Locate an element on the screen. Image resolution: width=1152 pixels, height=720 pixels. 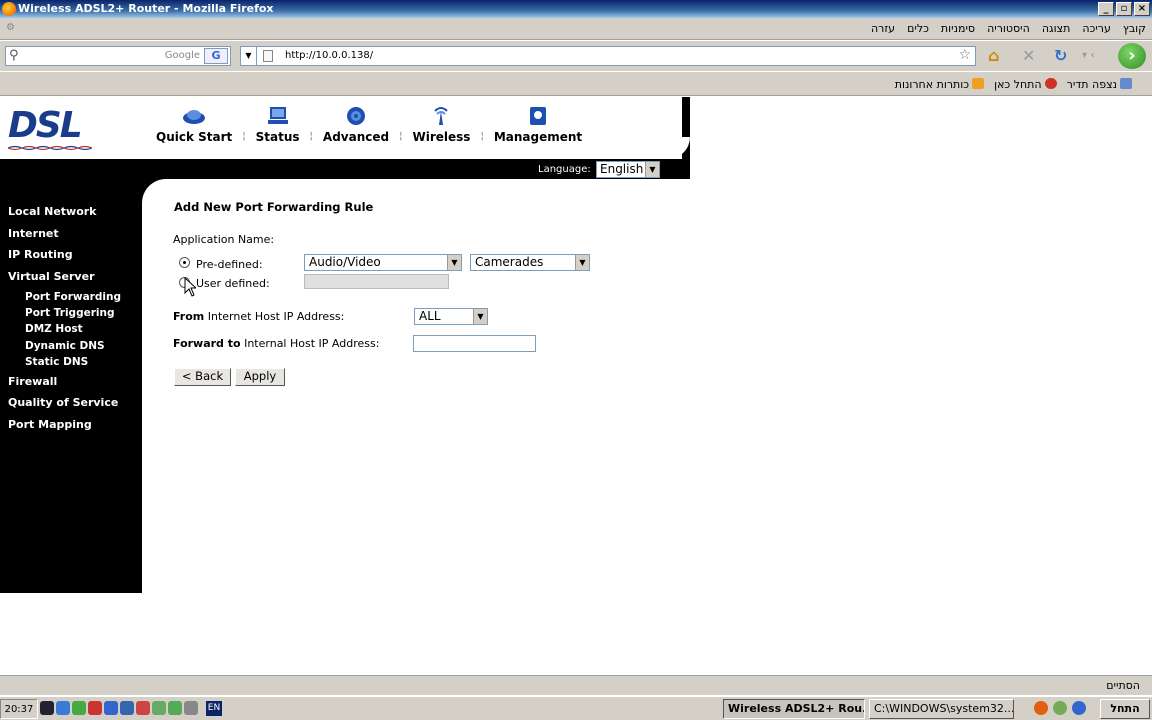
userdefined-name-input is located at coordinates (376, 281).